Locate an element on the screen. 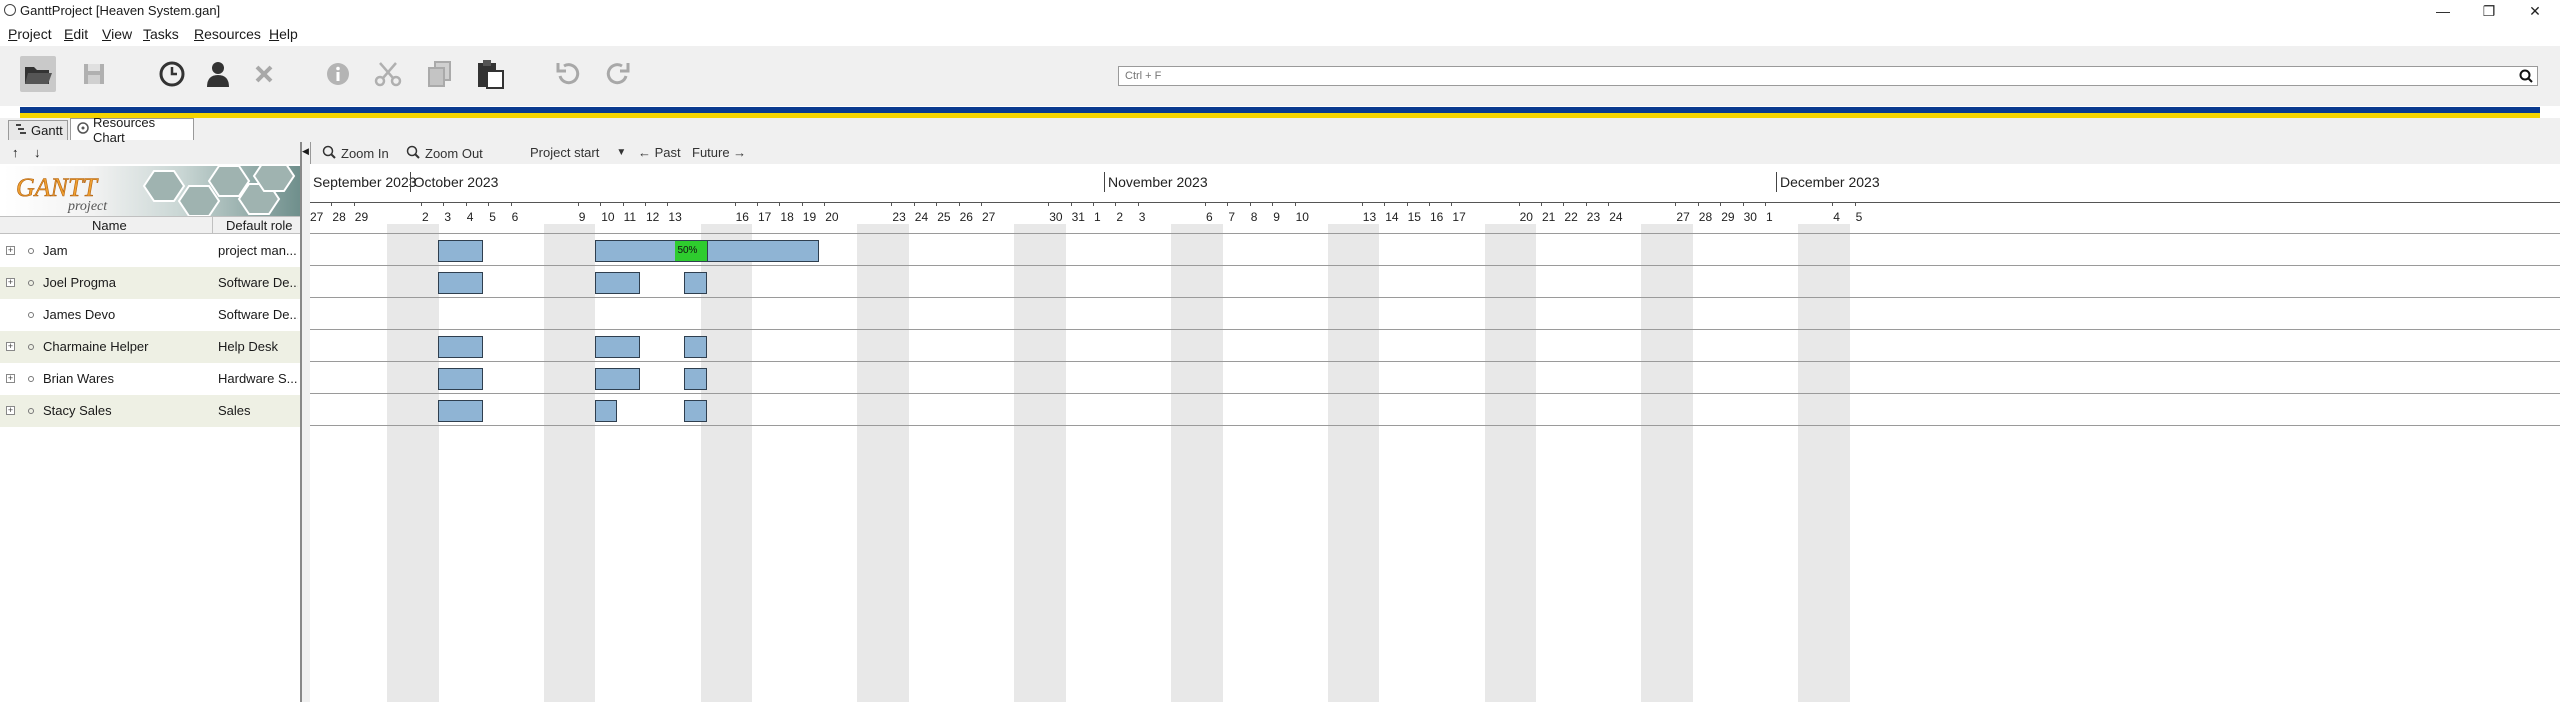 The height and width of the screenshot is (702, 2560). column-name-header: Name is located at coordinates (109, 225).